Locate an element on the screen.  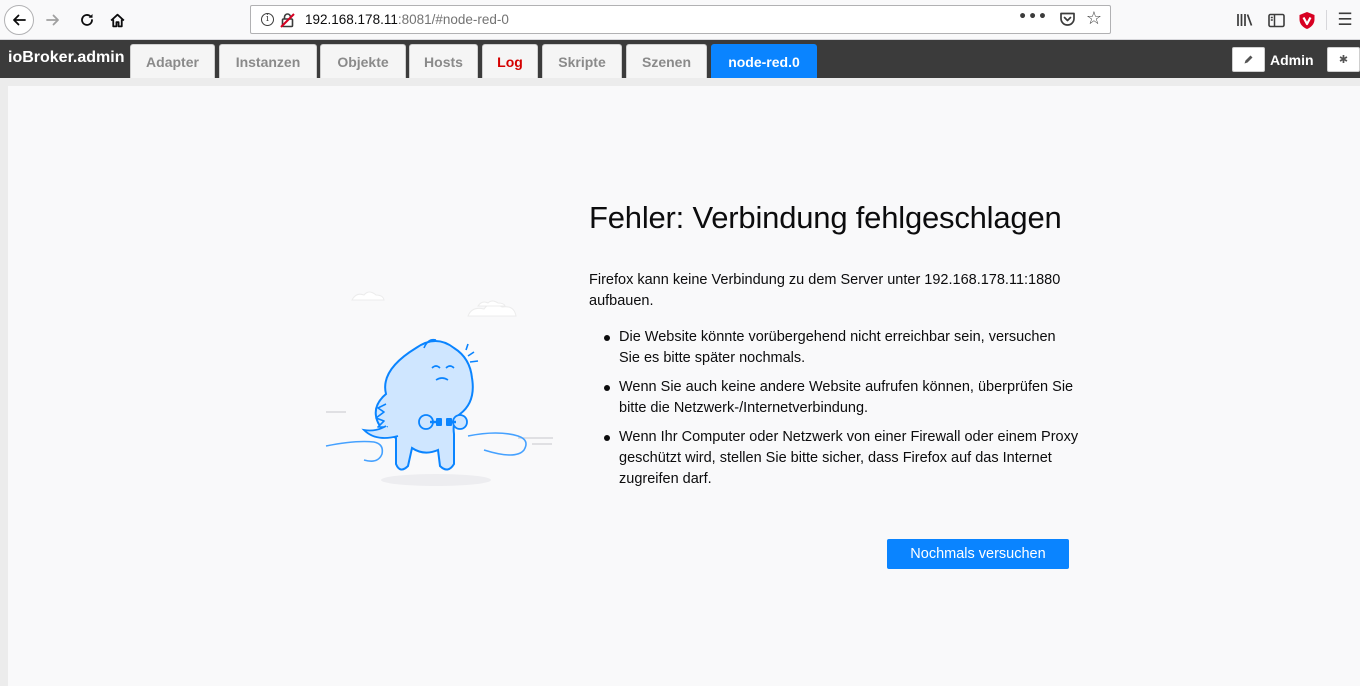
pocket-icon is located at coordinates (1067, 19).